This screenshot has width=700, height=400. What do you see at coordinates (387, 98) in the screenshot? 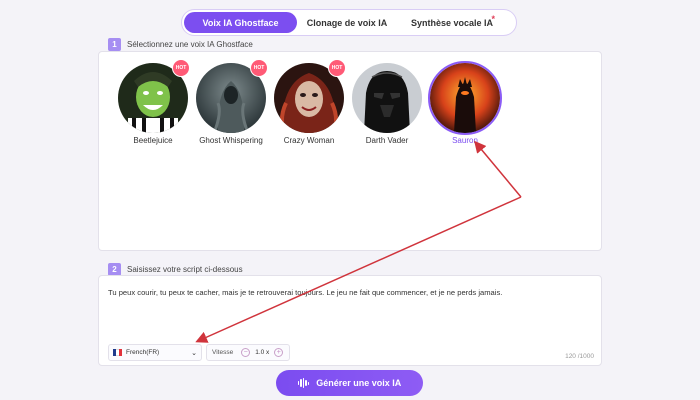
I see `darth-vader-avatar` at bounding box center [387, 98].